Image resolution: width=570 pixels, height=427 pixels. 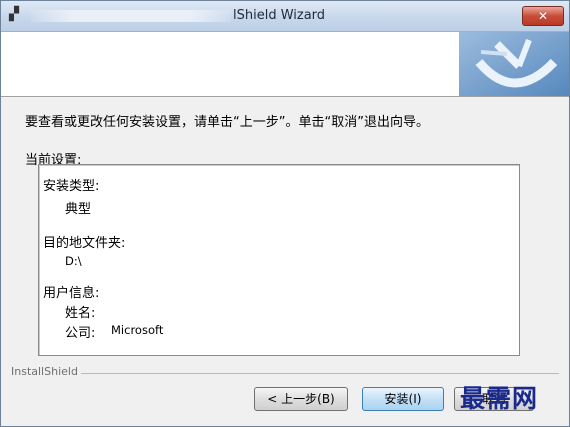 What do you see at coordinates (279, 15) in the screenshot?
I see `window-title: lShield Wizard` at bounding box center [279, 15].